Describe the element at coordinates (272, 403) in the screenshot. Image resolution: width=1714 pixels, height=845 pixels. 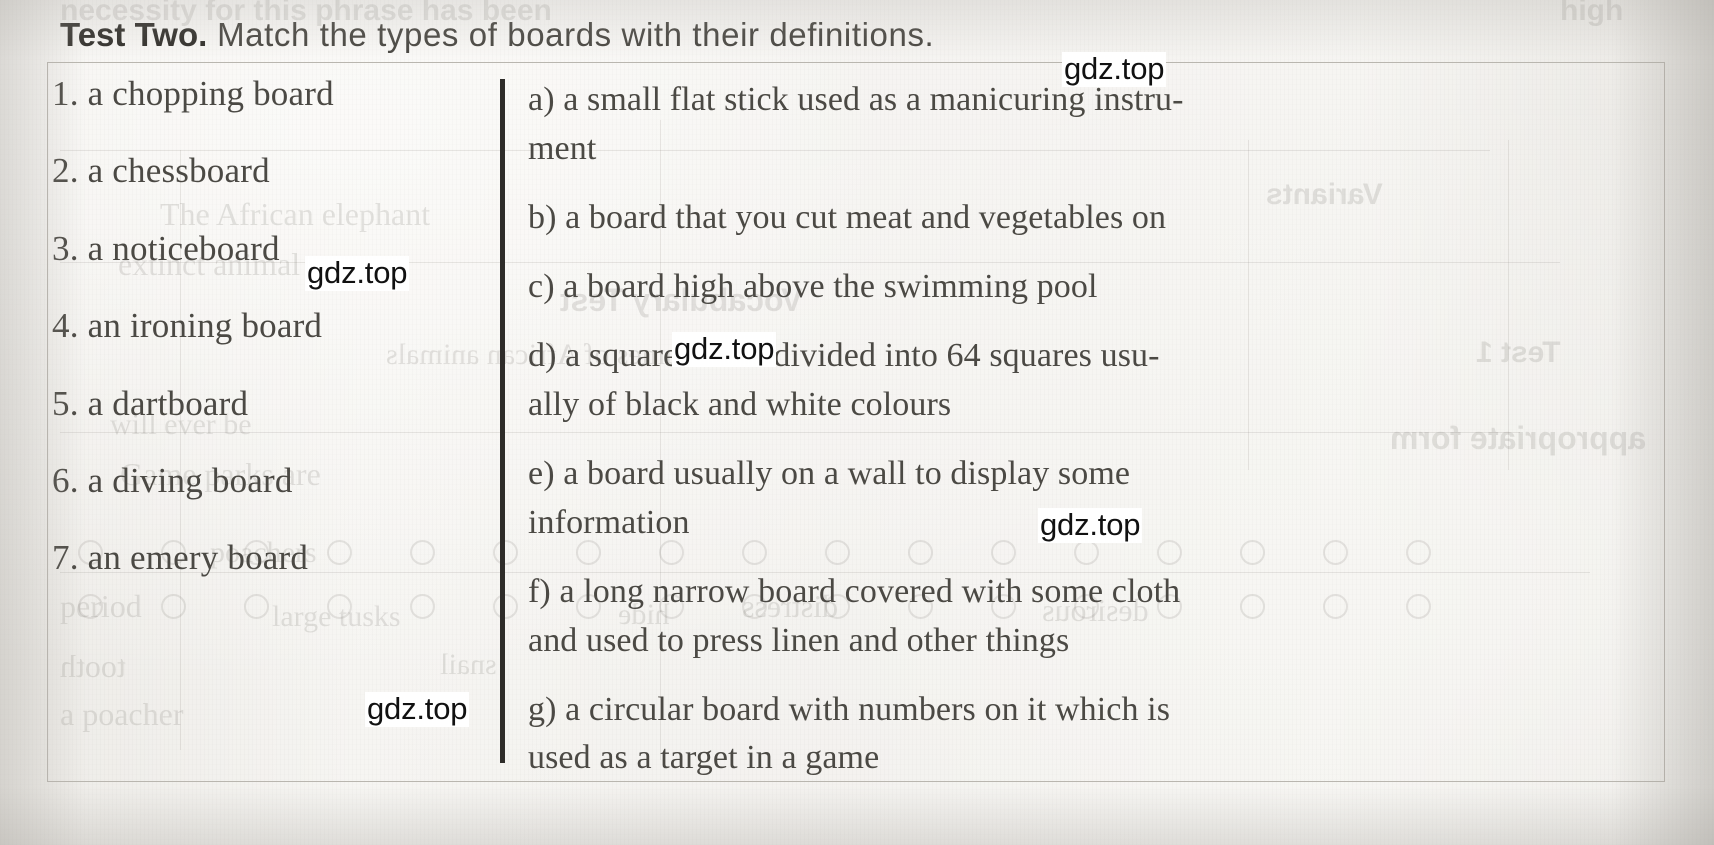
I see `board-type-item: 5. a dartboard` at that location.